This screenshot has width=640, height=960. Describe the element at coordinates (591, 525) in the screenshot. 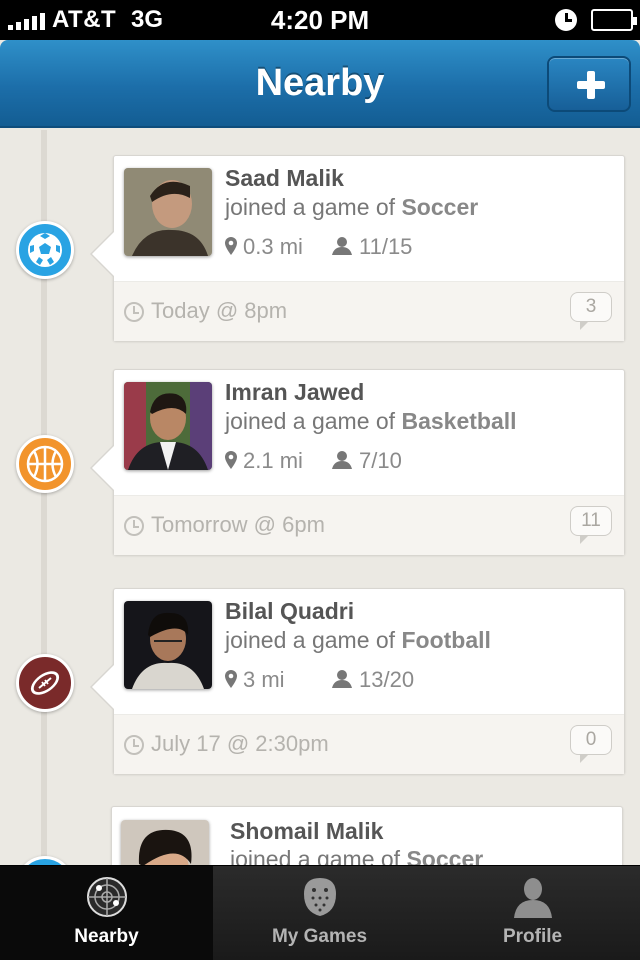

I see `comment-count: 11` at that location.